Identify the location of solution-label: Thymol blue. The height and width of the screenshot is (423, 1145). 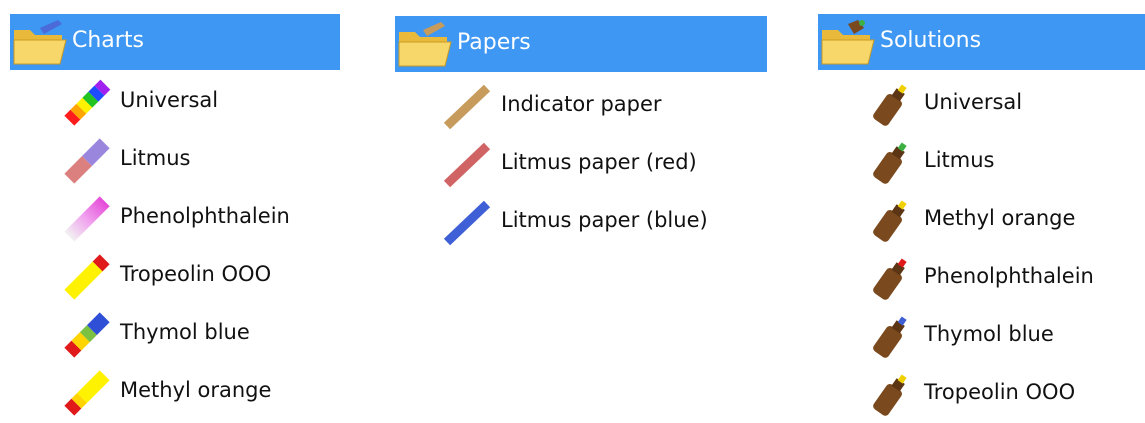
(989, 334).